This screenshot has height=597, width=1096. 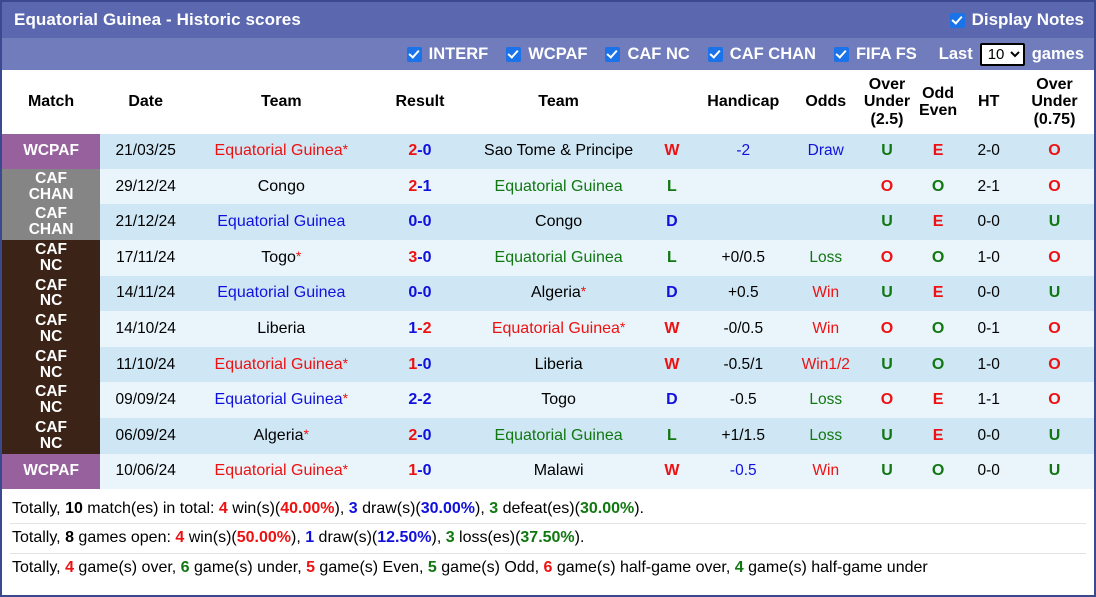 I want to click on handicap-value: -2, so click(x=743, y=151).